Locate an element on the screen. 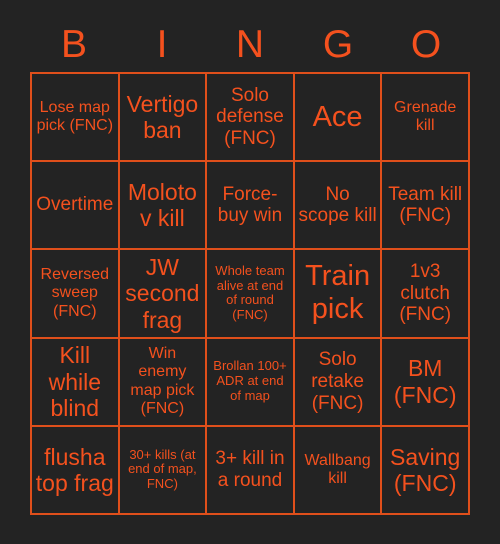 This screenshot has width=500, height=544. bingo-cell: Ace is located at coordinates (338, 118).